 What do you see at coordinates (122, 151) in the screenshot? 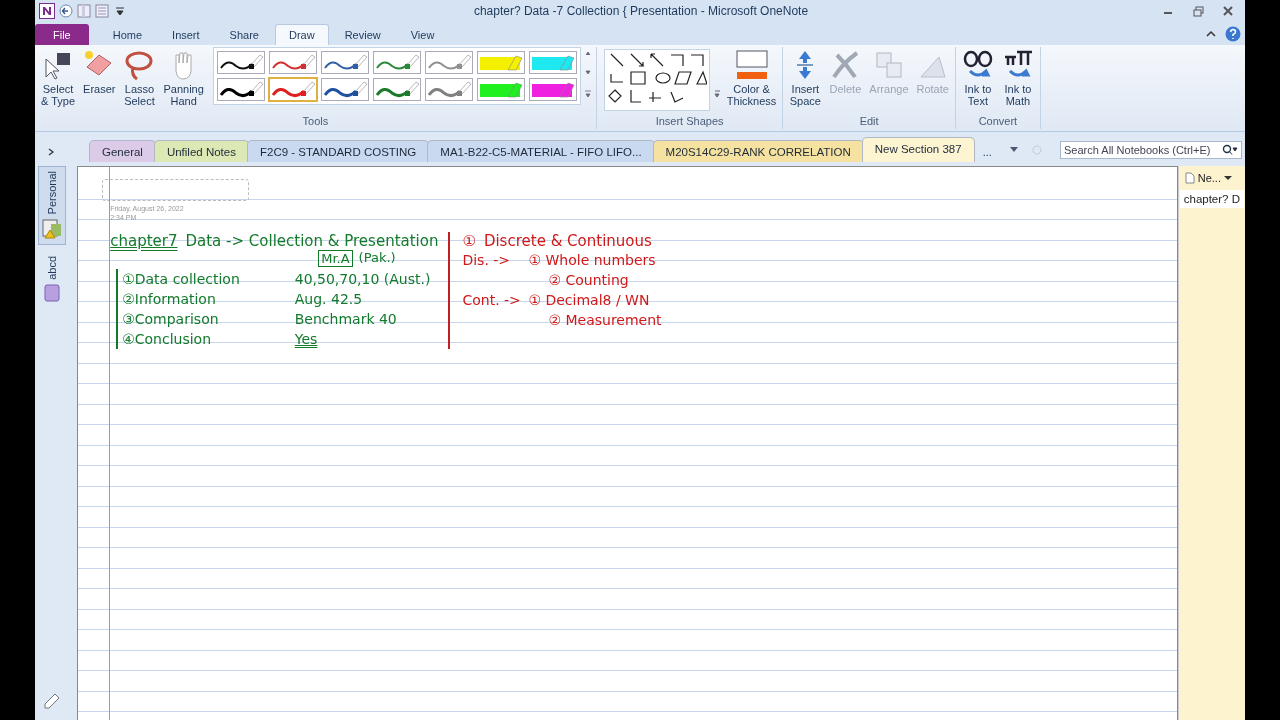
I see `section-tab: General` at bounding box center [122, 151].